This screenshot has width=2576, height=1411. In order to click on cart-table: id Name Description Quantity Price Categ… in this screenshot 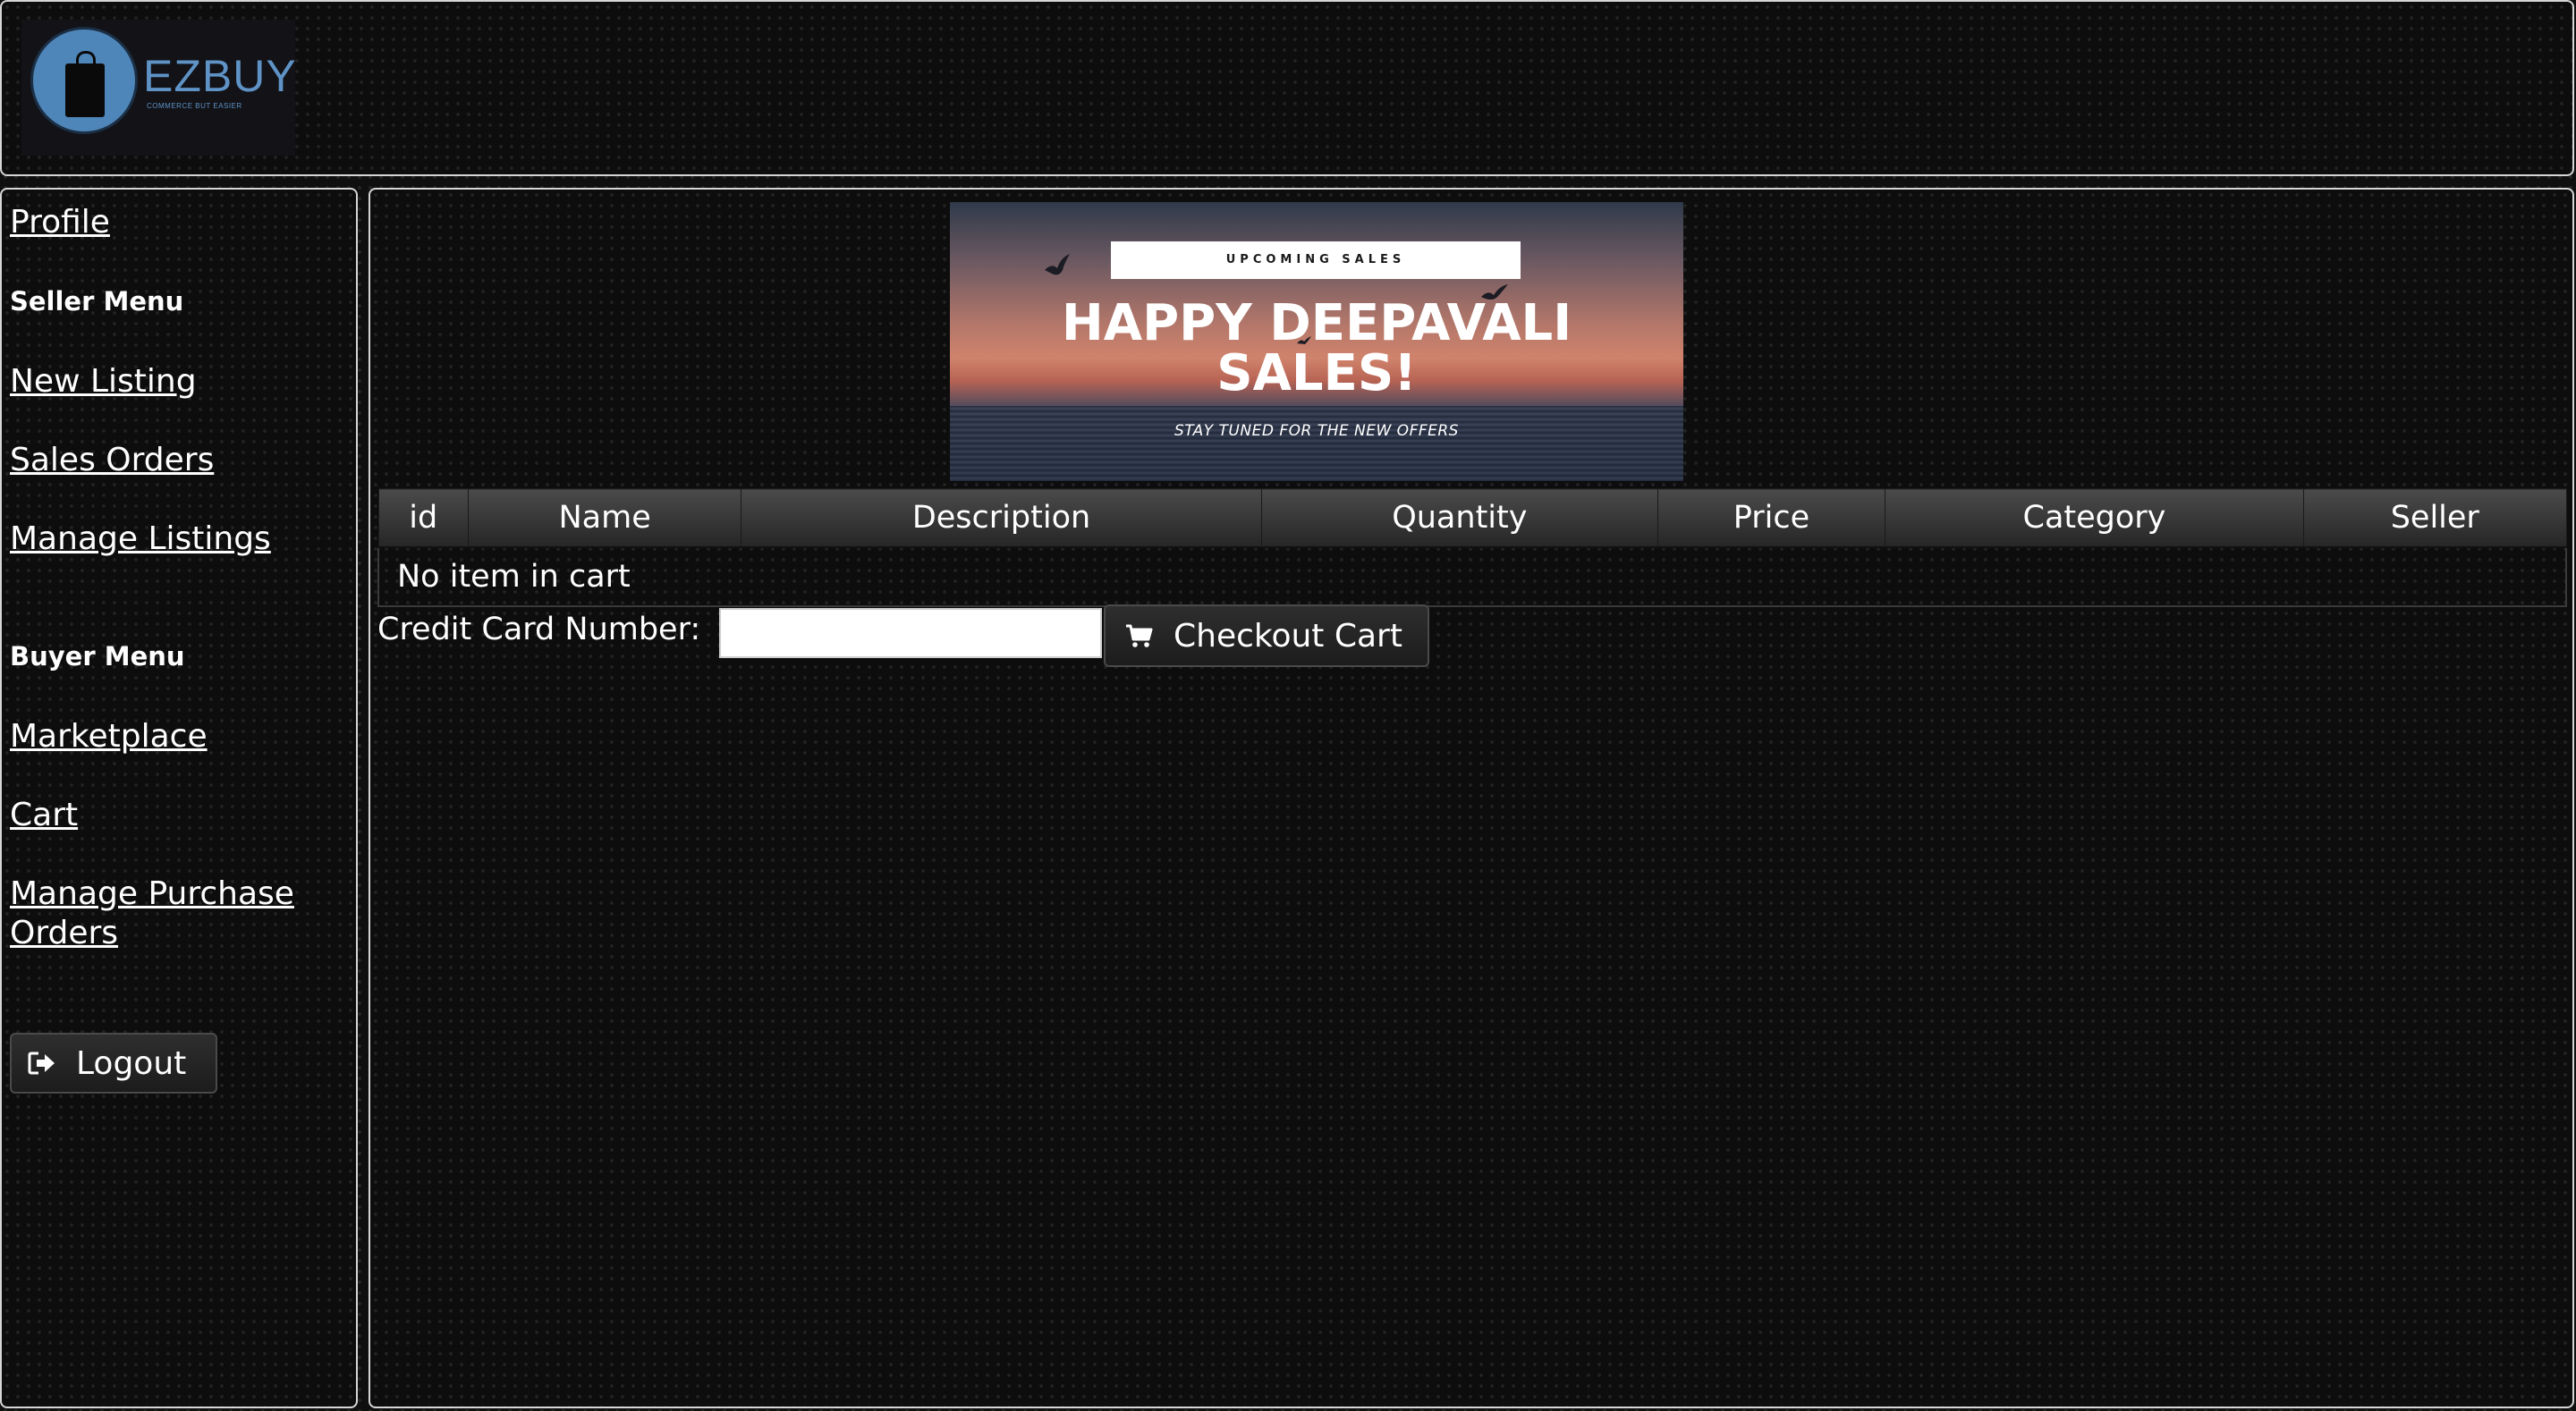, I will do `click(1472, 547)`.